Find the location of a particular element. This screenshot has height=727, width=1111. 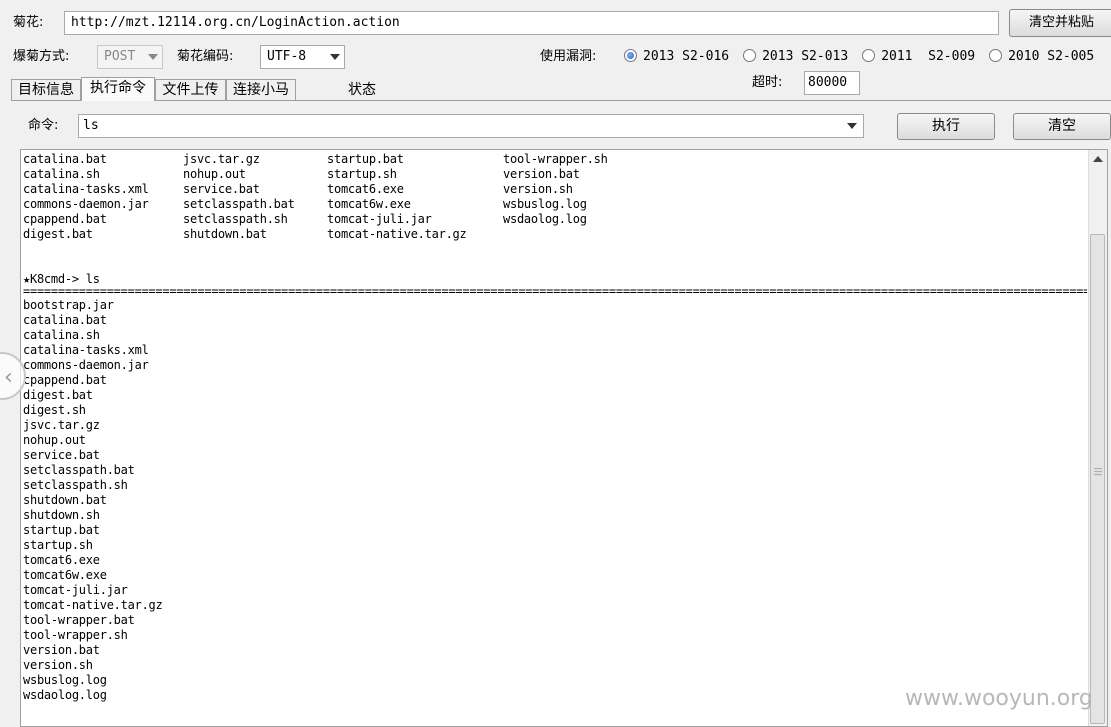

output-file-line: tool-wrapper.bat is located at coordinates (79, 620).